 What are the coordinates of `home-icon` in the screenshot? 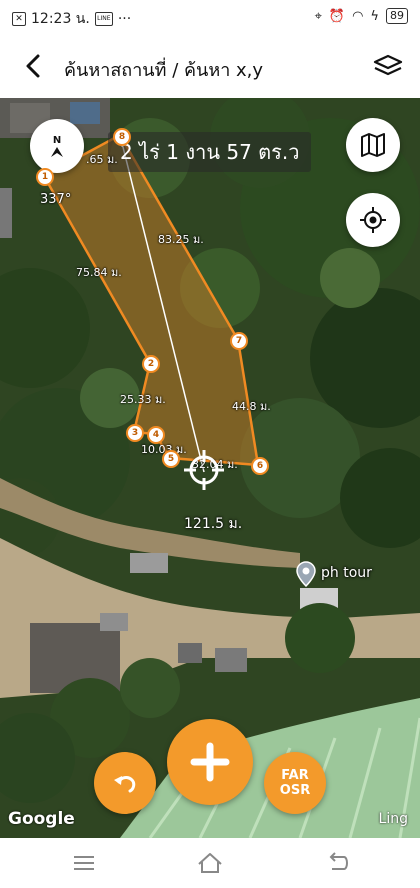 It's located at (210, 863).